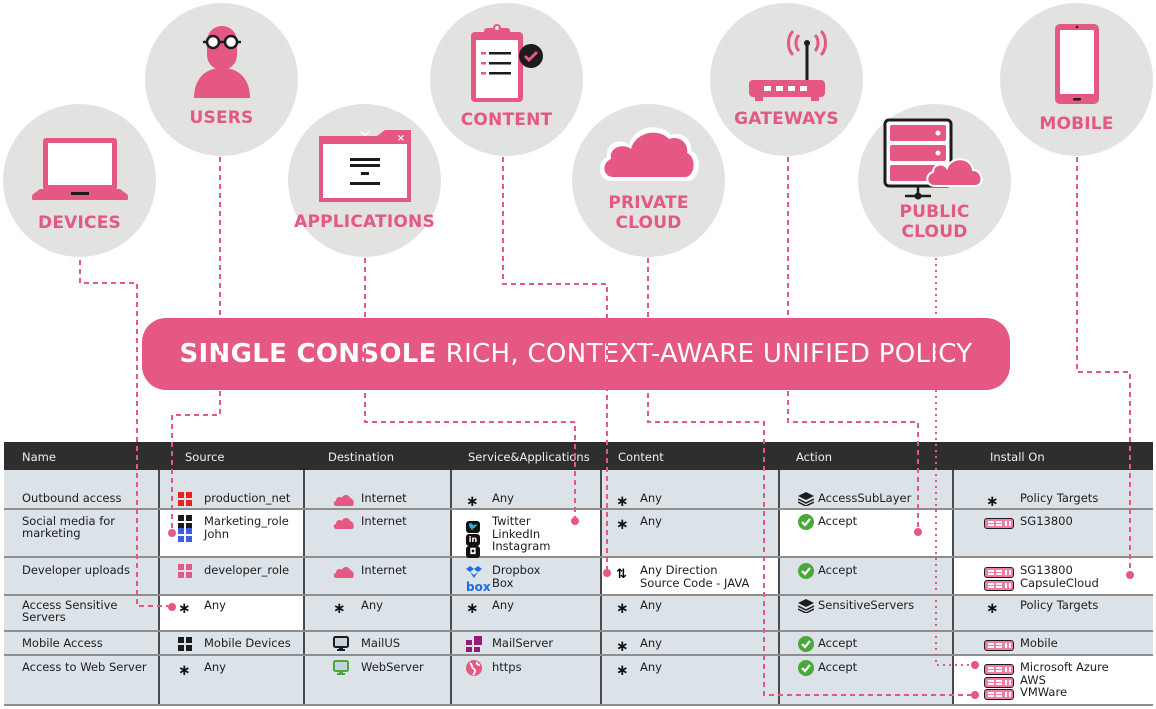 The image size is (1156, 709). Describe the element at coordinates (205, 457) in the screenshot. I see `header-source: Source` at that location.